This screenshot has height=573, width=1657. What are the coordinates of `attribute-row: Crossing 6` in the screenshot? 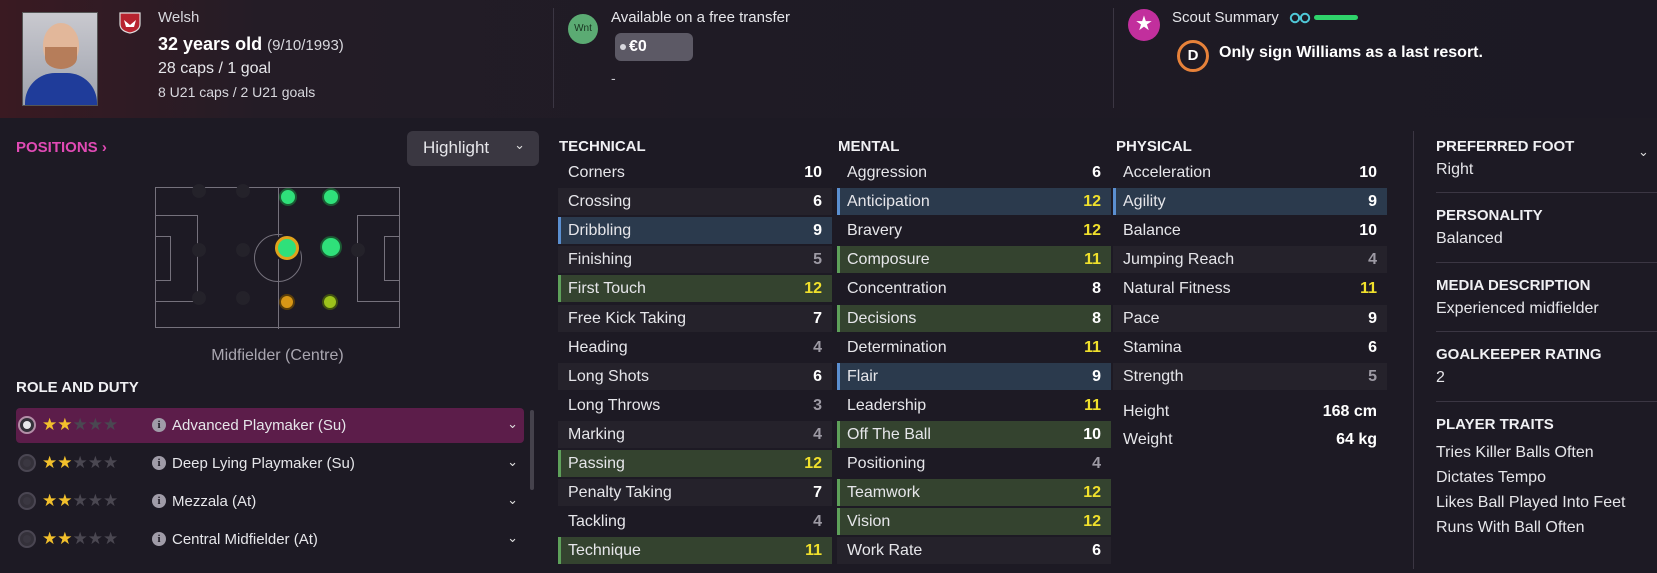 It's located at (695, 202).